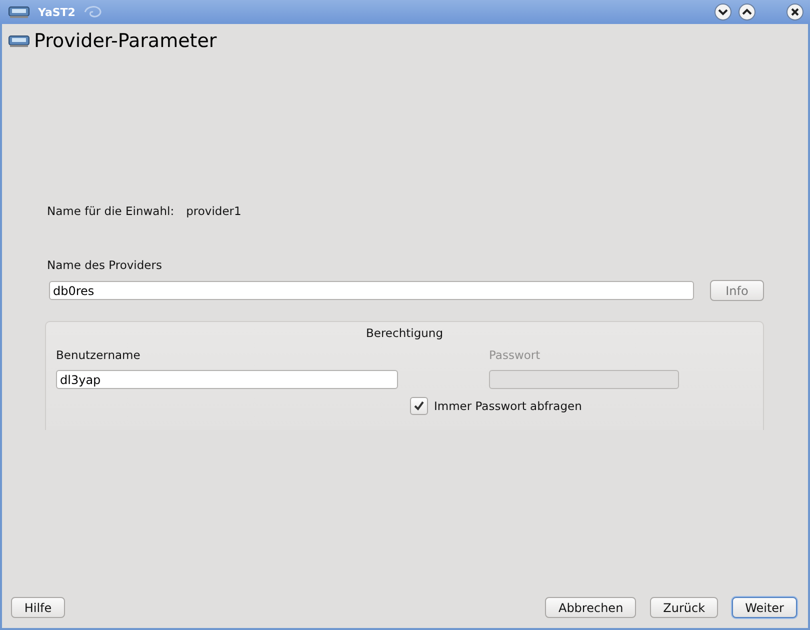 The height and width of the screenshot is (630, 810). Describe the element at coordinates (723, 12) in the screenshot. I see `minimize-icon` at that location.